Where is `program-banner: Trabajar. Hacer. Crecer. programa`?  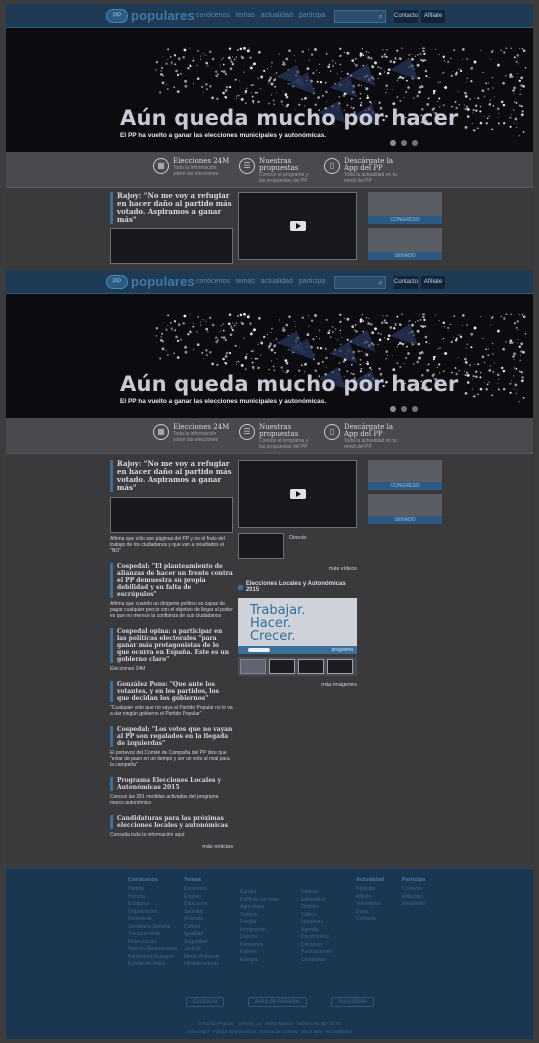
program-banner: Trabajar. Hacer. Crecer. programa is located at coordinates (297, 626).